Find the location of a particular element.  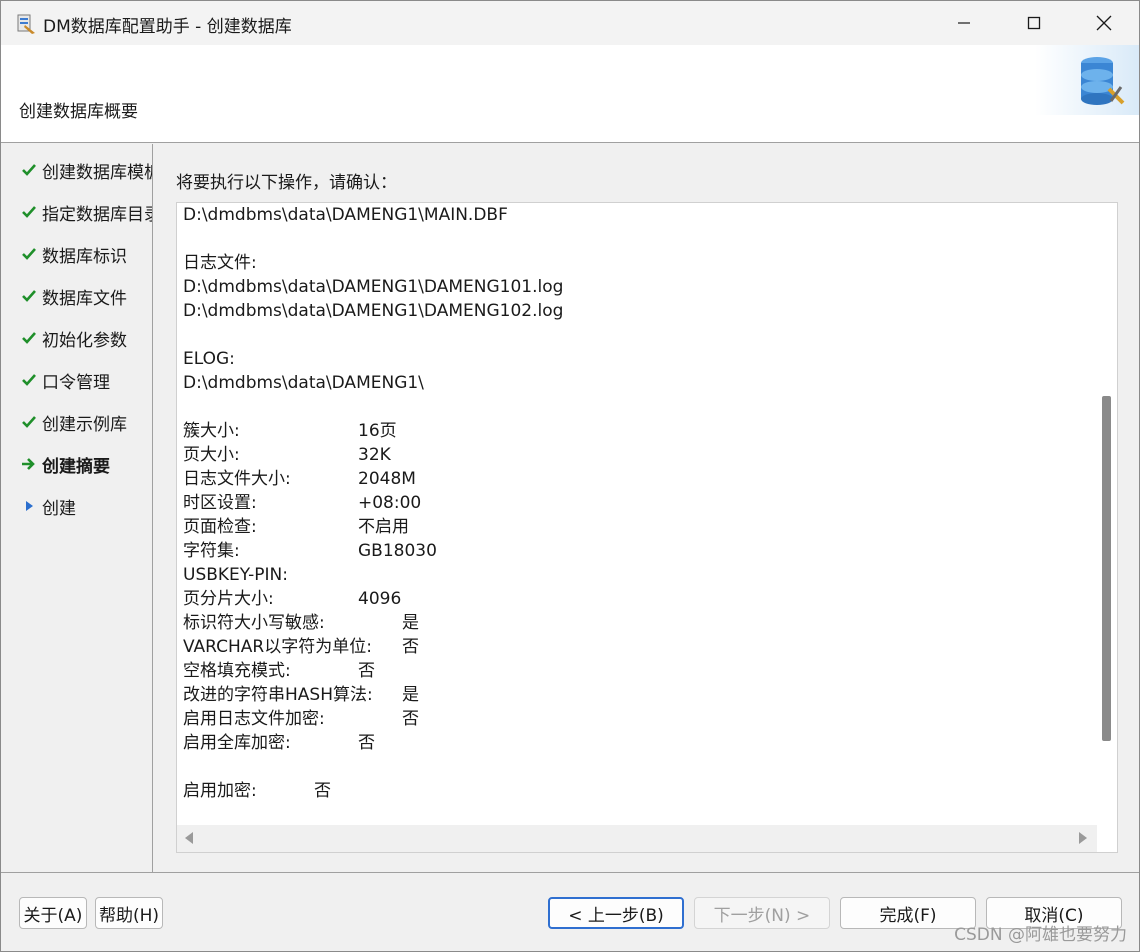

summary-row: 页大小: 32K is located at coordinates (635, 455).